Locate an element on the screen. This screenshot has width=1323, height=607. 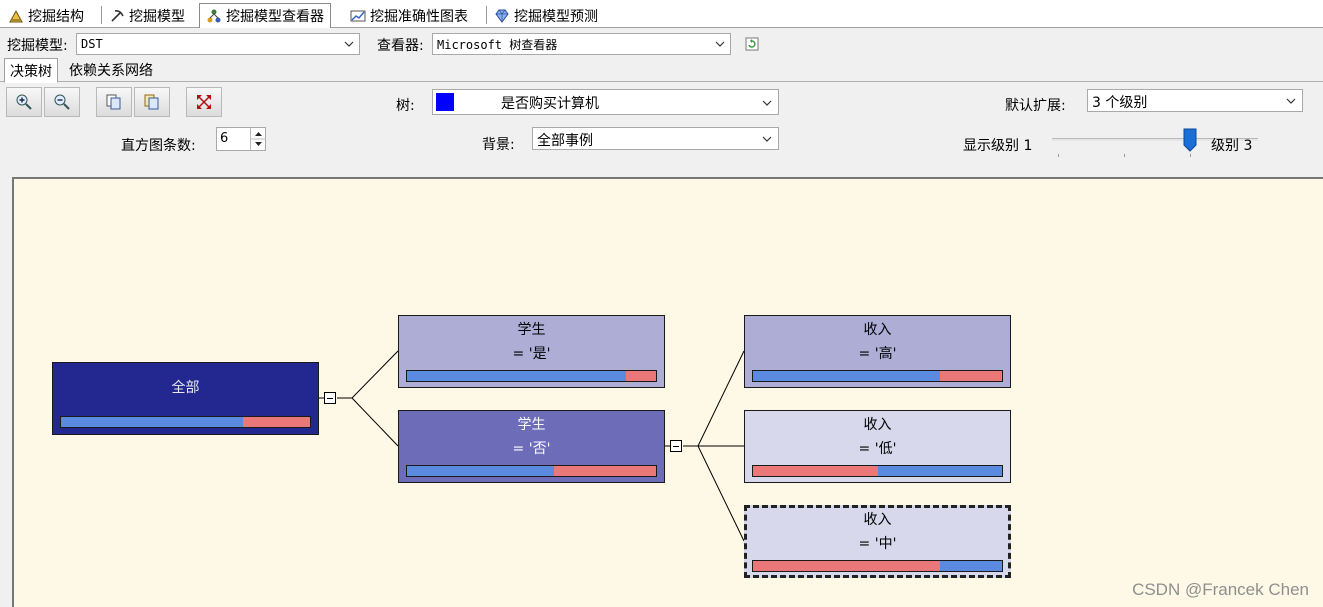
mining-model-label: 挖掘模型: is located at coordinates (37, 46).